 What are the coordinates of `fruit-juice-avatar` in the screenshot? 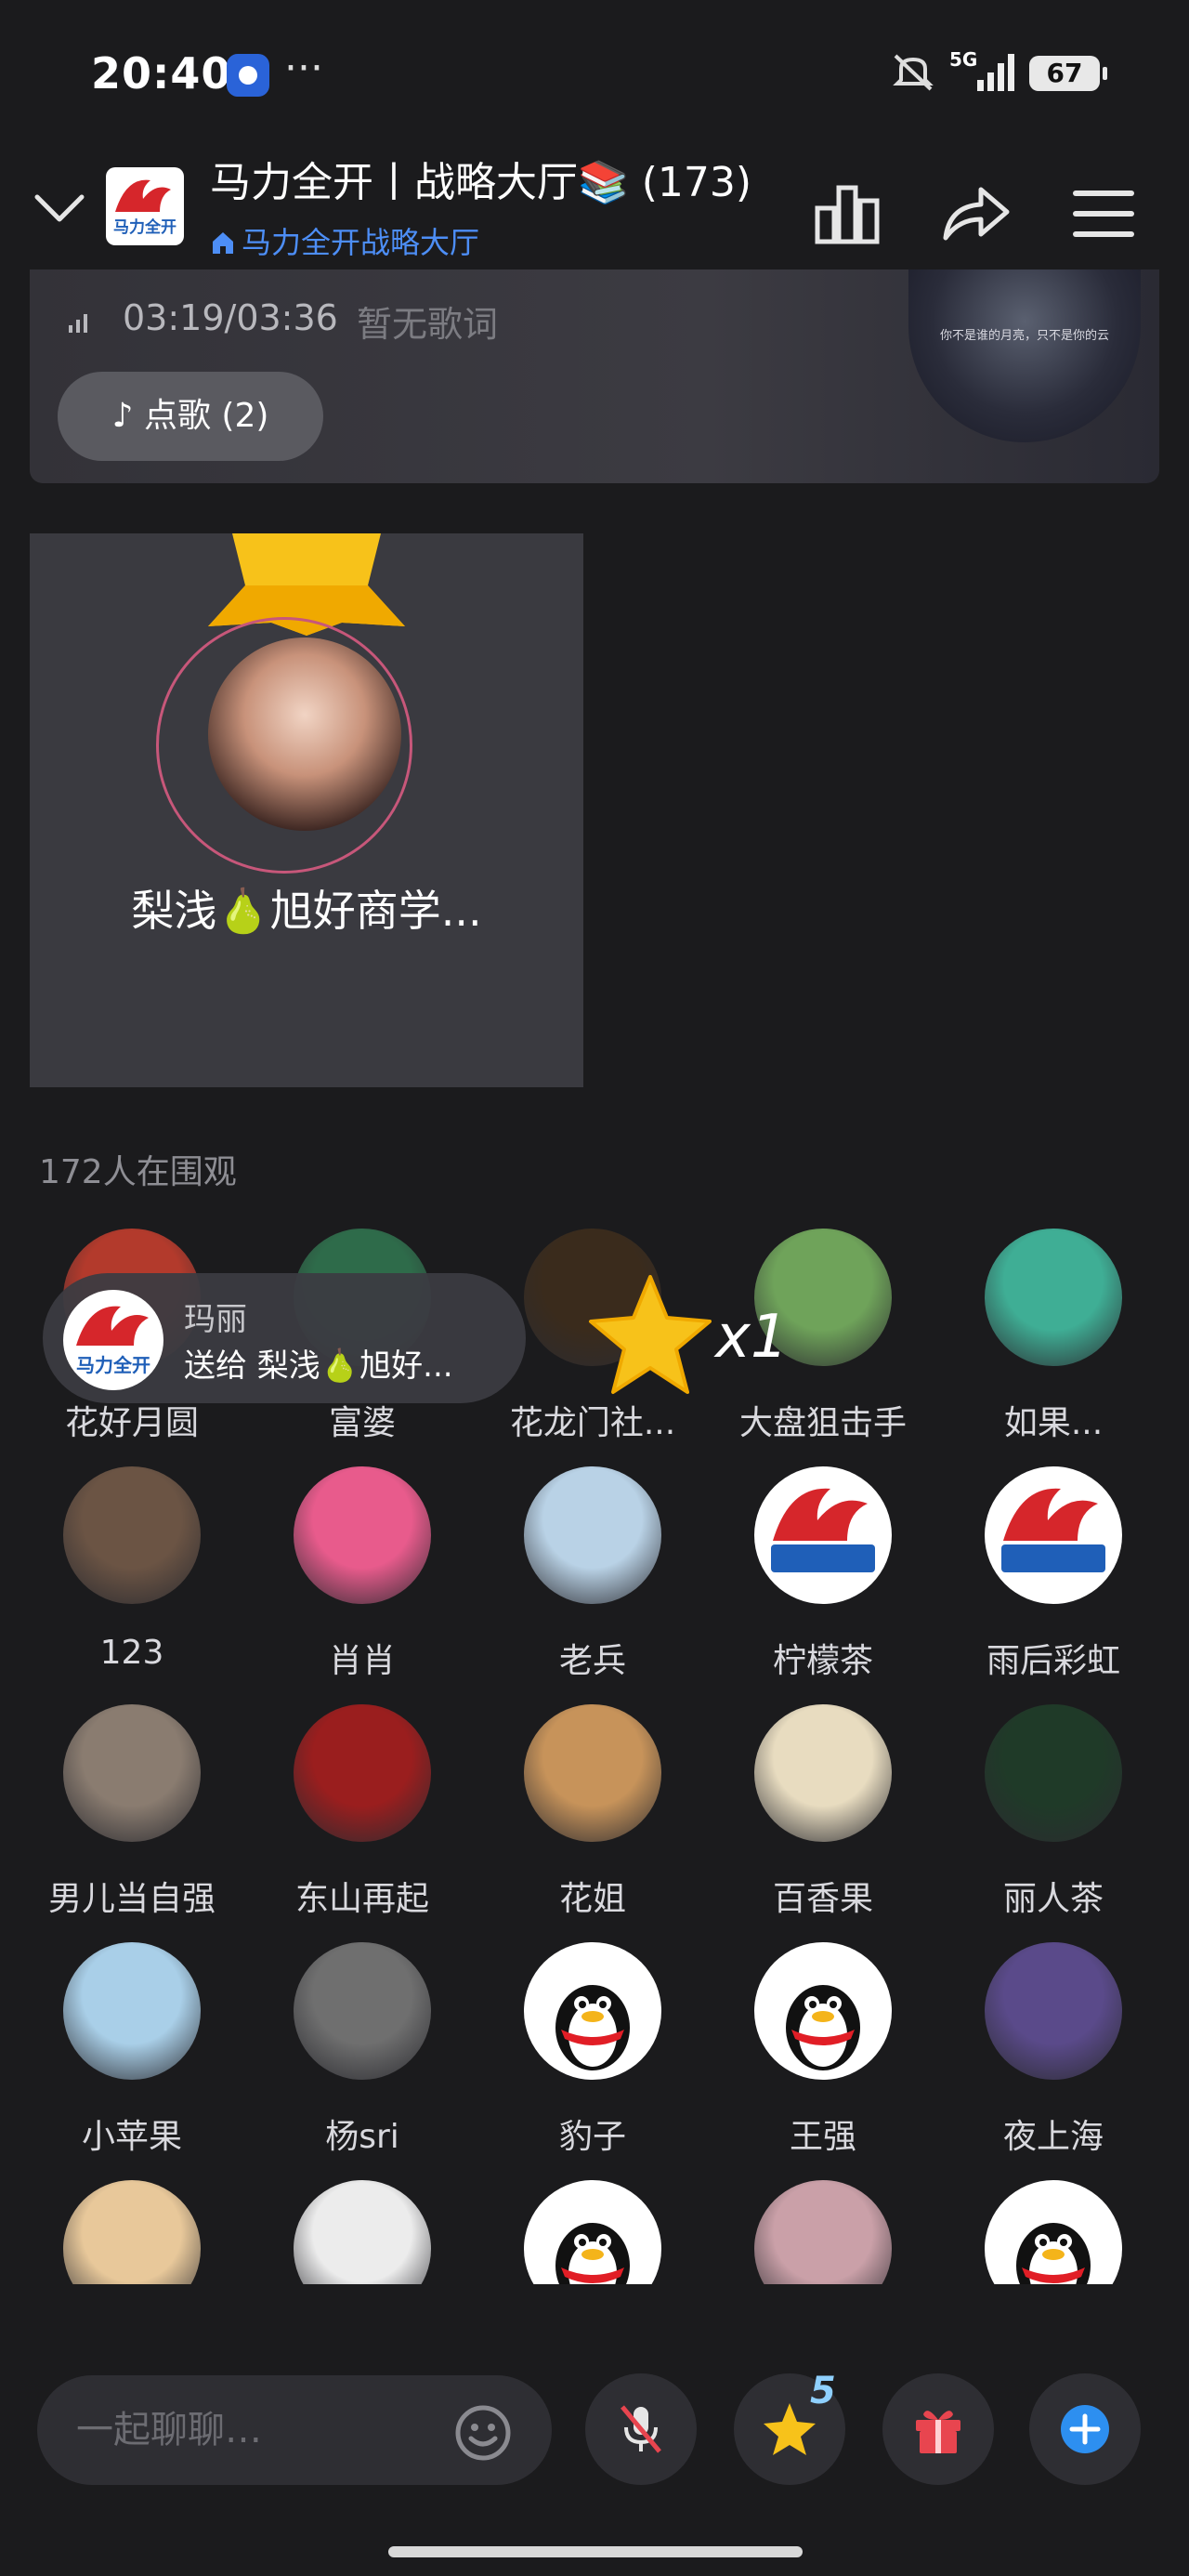 It's located at (823, 1773).